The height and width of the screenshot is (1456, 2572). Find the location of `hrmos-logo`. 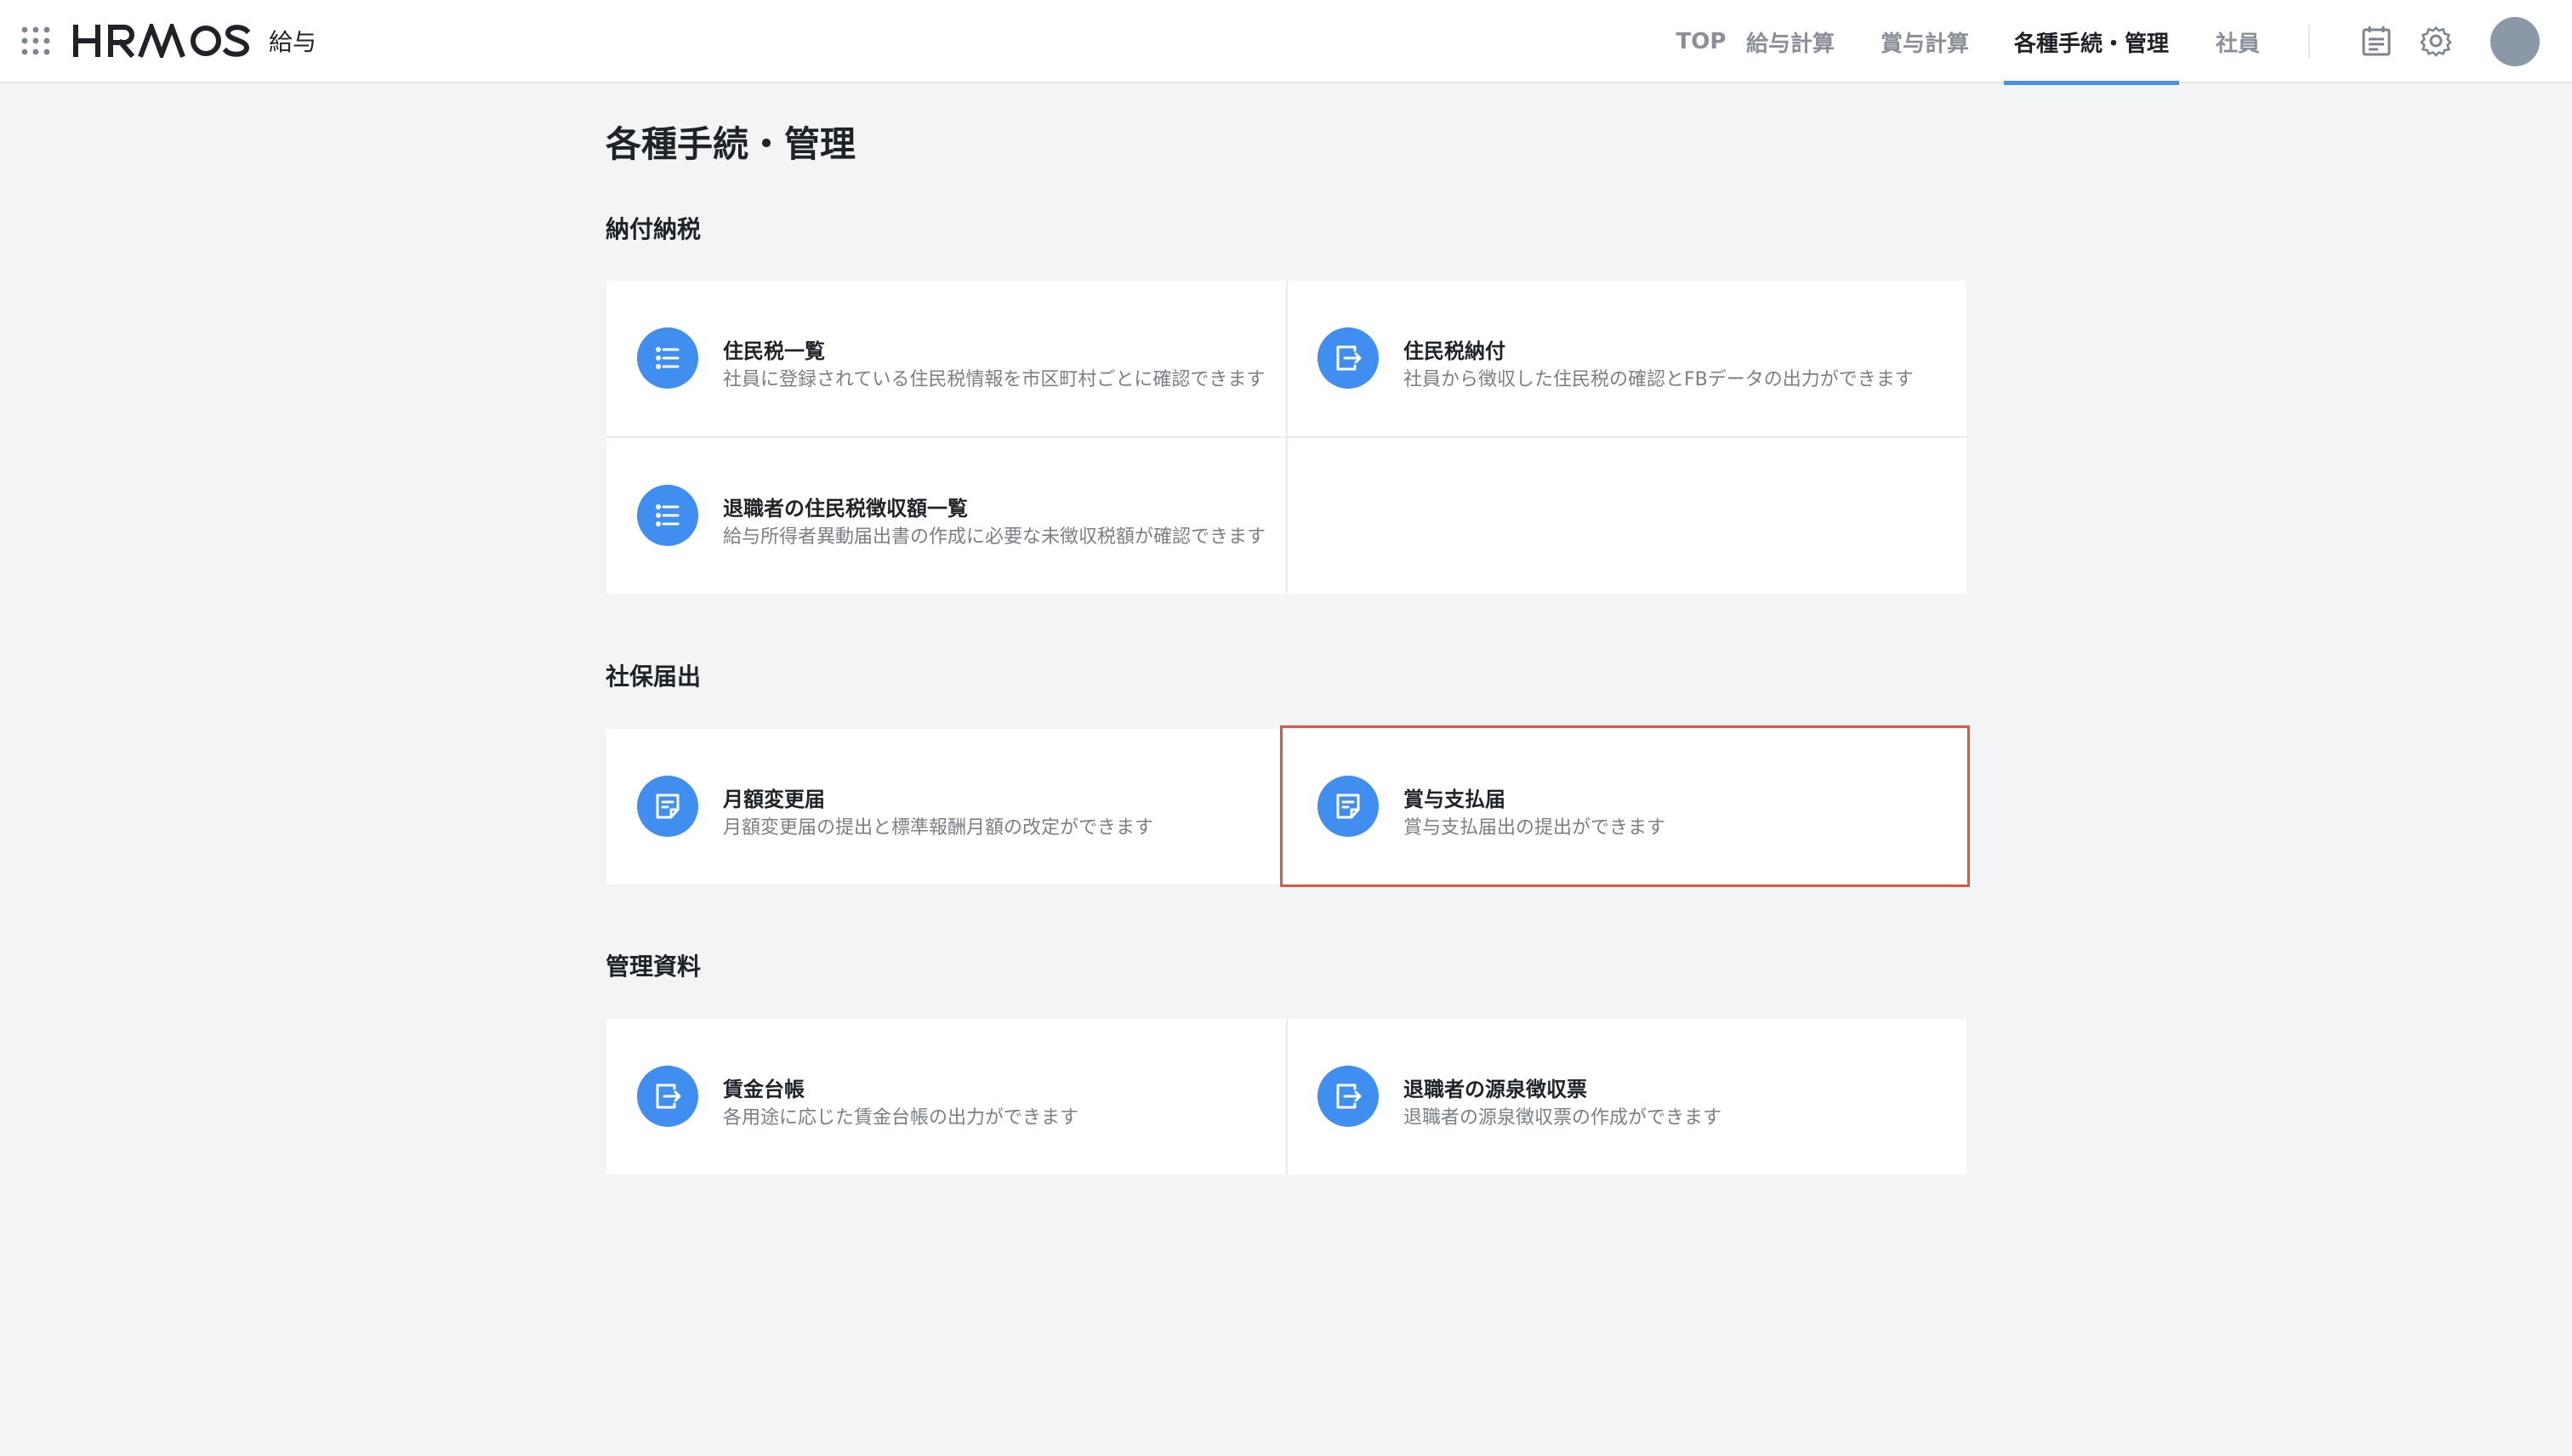

hrmos-logo is located at coordinates (162, 41).